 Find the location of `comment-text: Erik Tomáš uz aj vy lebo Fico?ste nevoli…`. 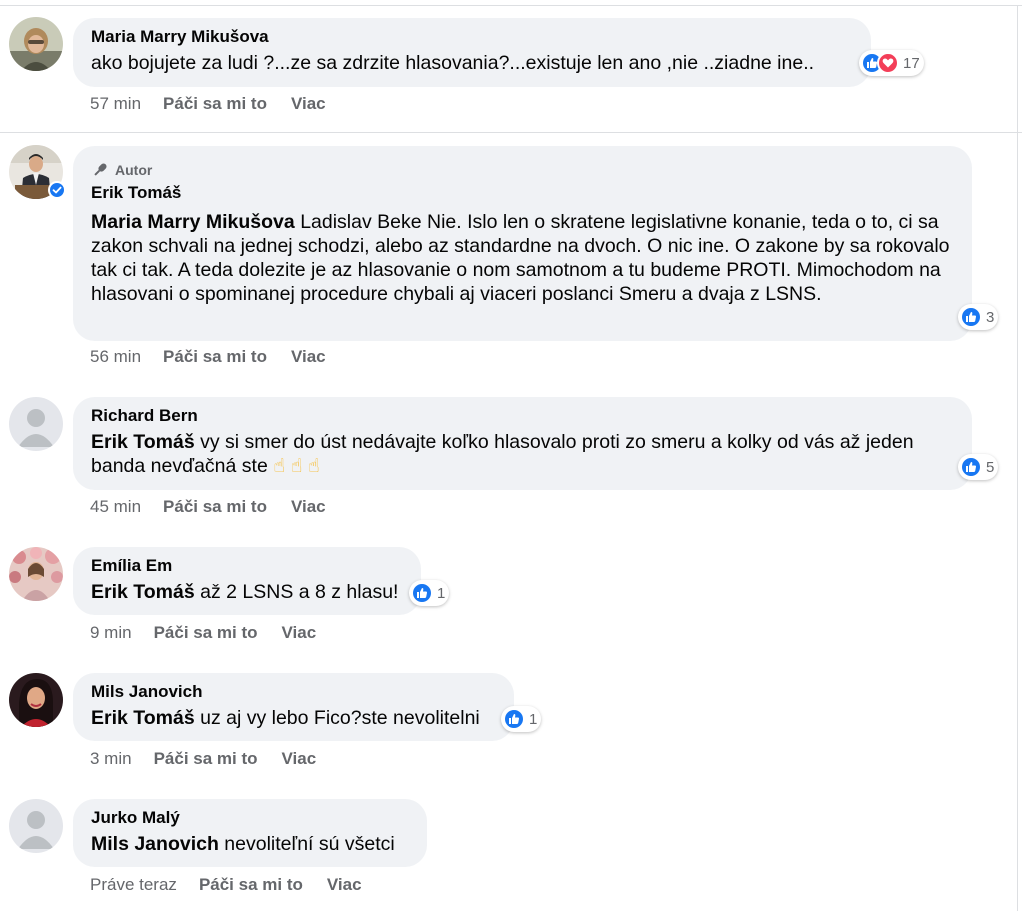

comment-text: Erik Tomáš uz aj vy lebo Fico?ste nevoli… is located at coordinates (293, 718).